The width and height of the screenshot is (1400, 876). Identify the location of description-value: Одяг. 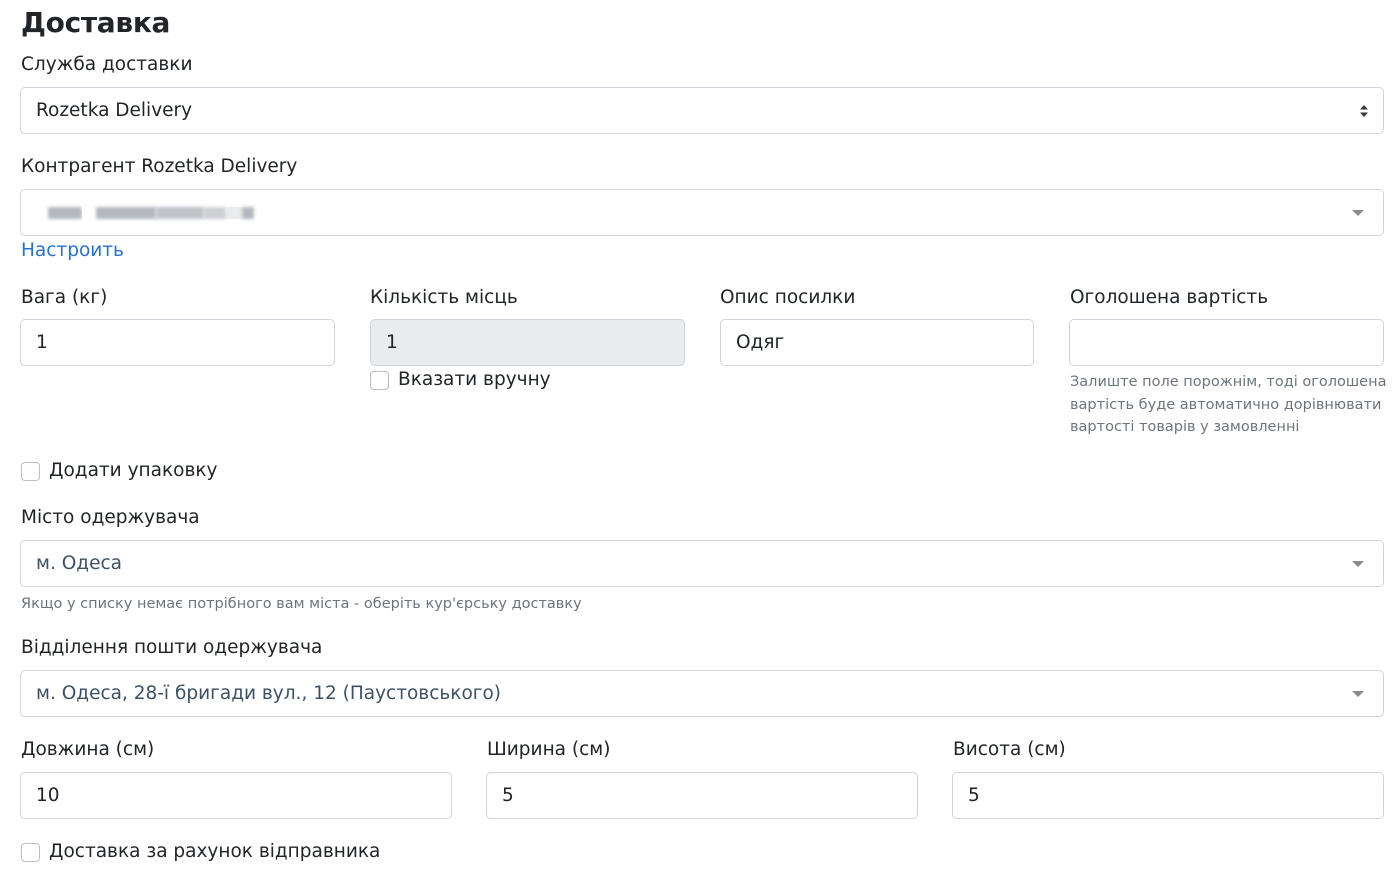
(760, 342).